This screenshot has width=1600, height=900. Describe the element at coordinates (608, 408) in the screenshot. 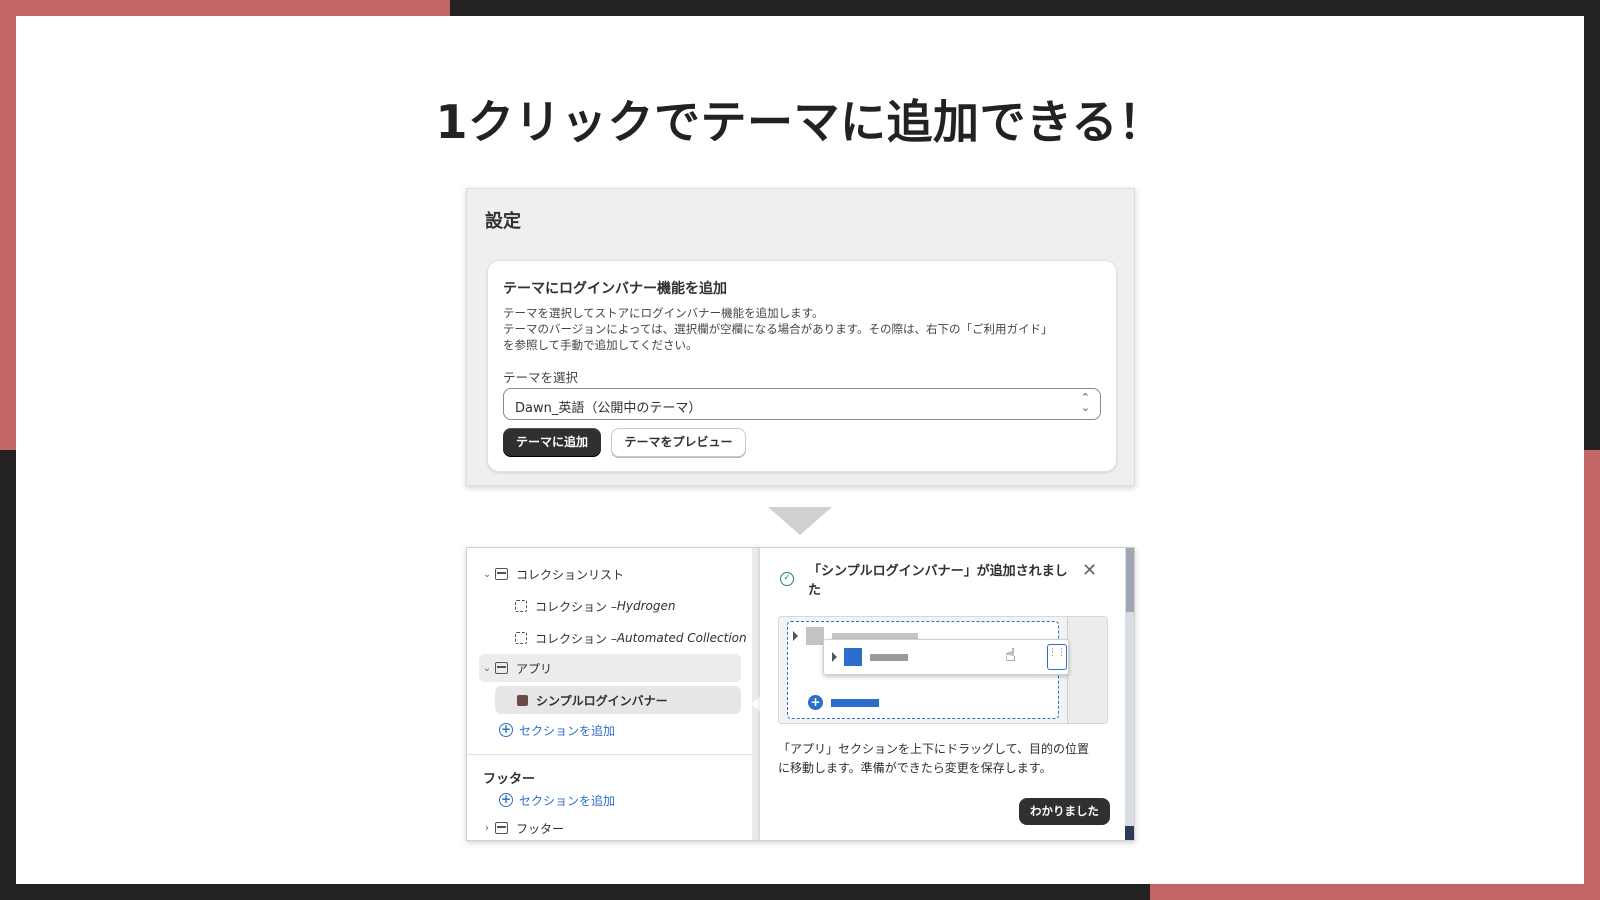

I see `theme-select-value: Dawn_英語（公開中のテーマ）` at that location.